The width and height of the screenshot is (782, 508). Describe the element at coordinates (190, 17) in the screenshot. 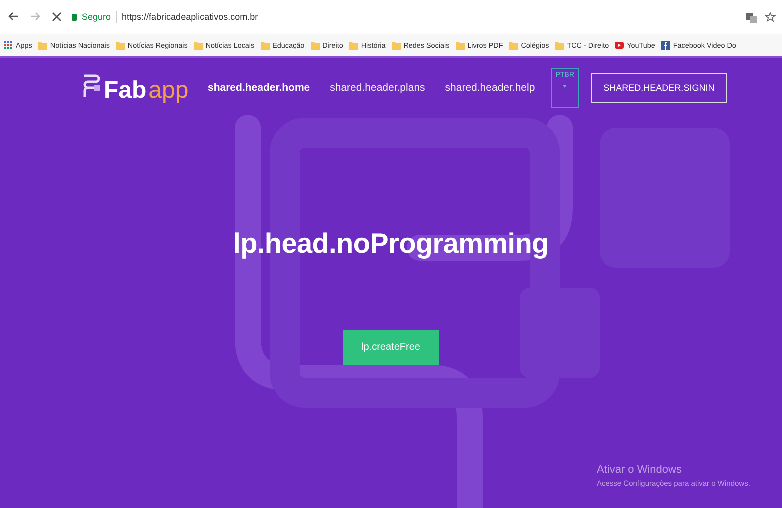

I see `address-url: https://fabricadeaplicativos.com.br` at that location.